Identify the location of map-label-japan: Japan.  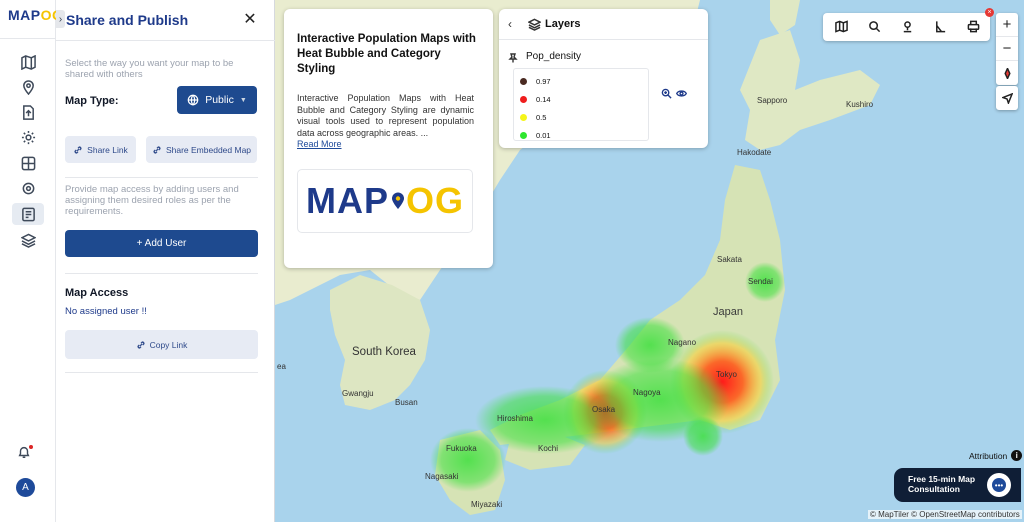
(728, 312).